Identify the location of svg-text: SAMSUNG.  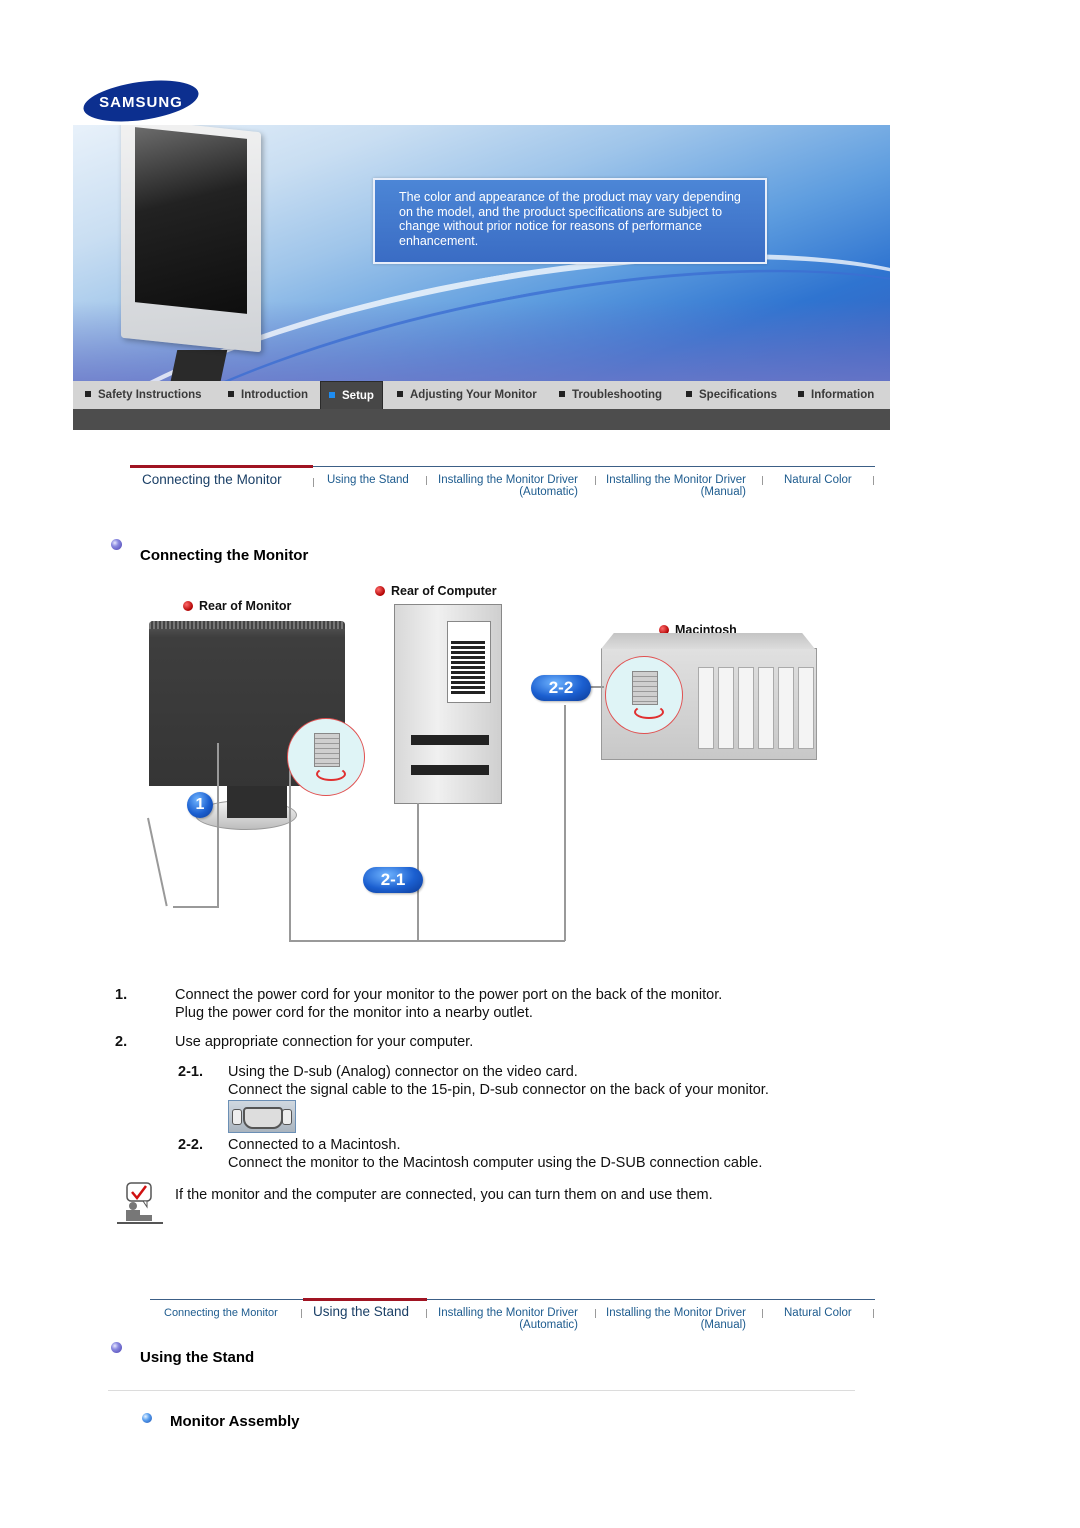
(141, 102).